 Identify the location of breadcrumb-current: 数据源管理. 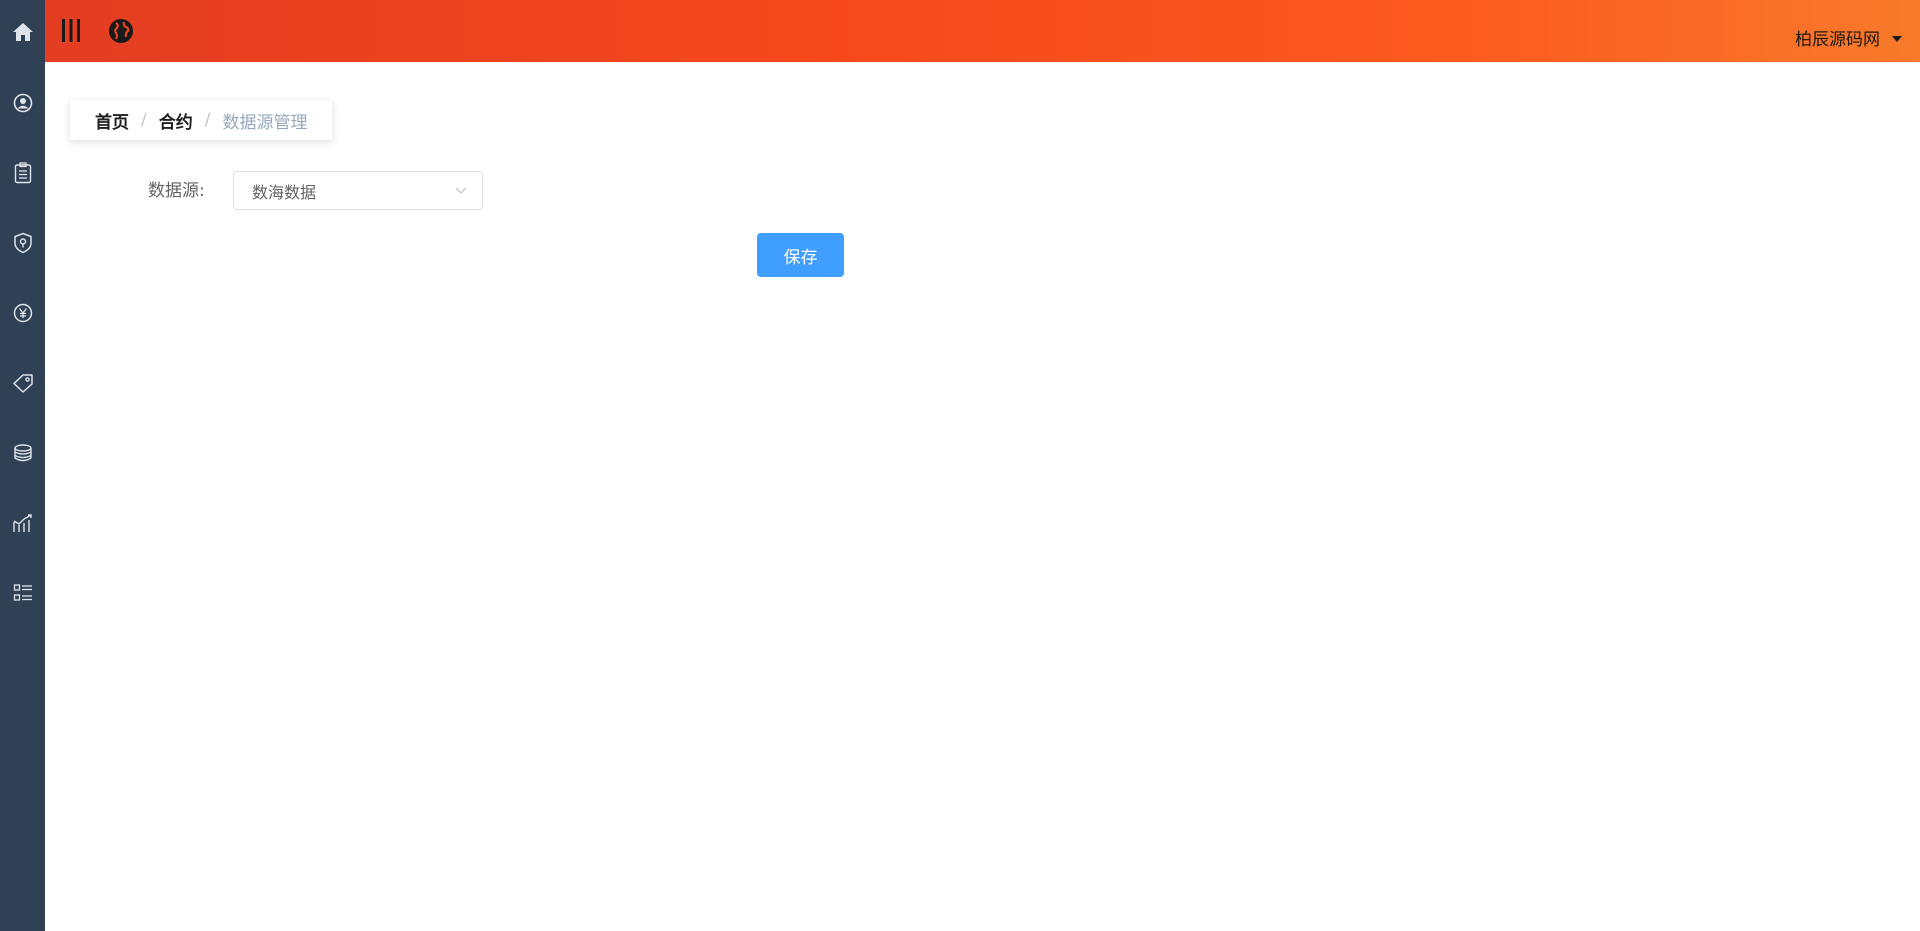
(265, 122).